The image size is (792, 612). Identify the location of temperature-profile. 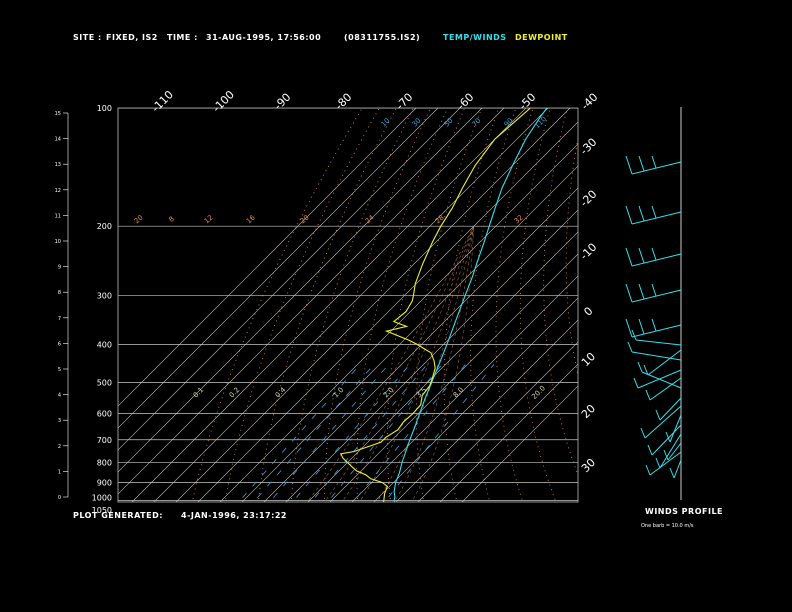
(470, 305).